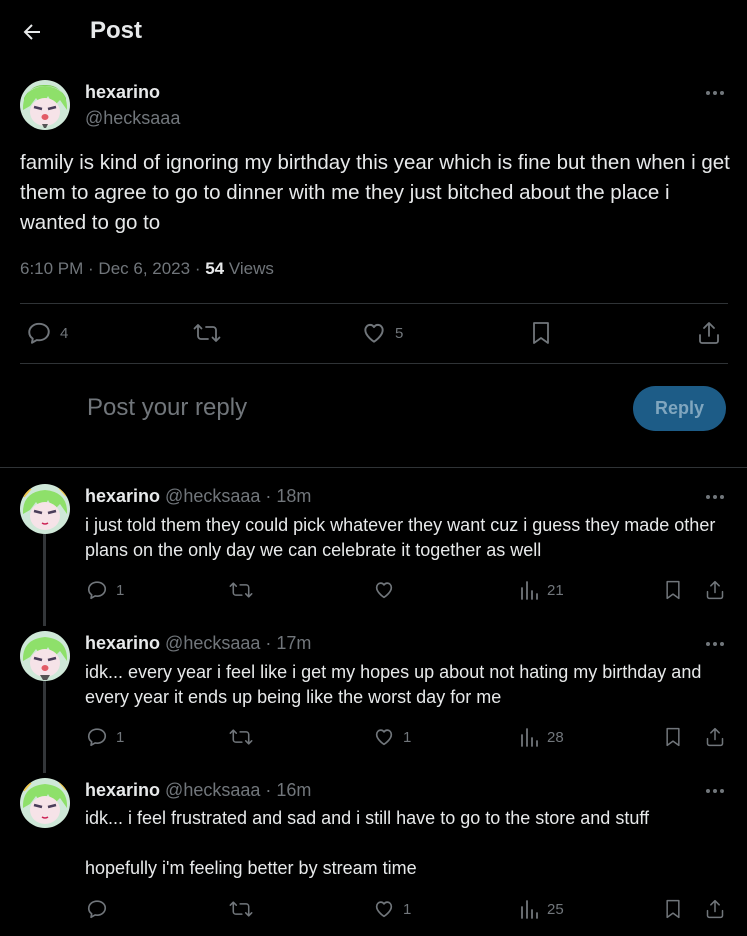 This screenshot has width=747, height=936. I want to click on reply-input: Post your reply, so click(167, 408).